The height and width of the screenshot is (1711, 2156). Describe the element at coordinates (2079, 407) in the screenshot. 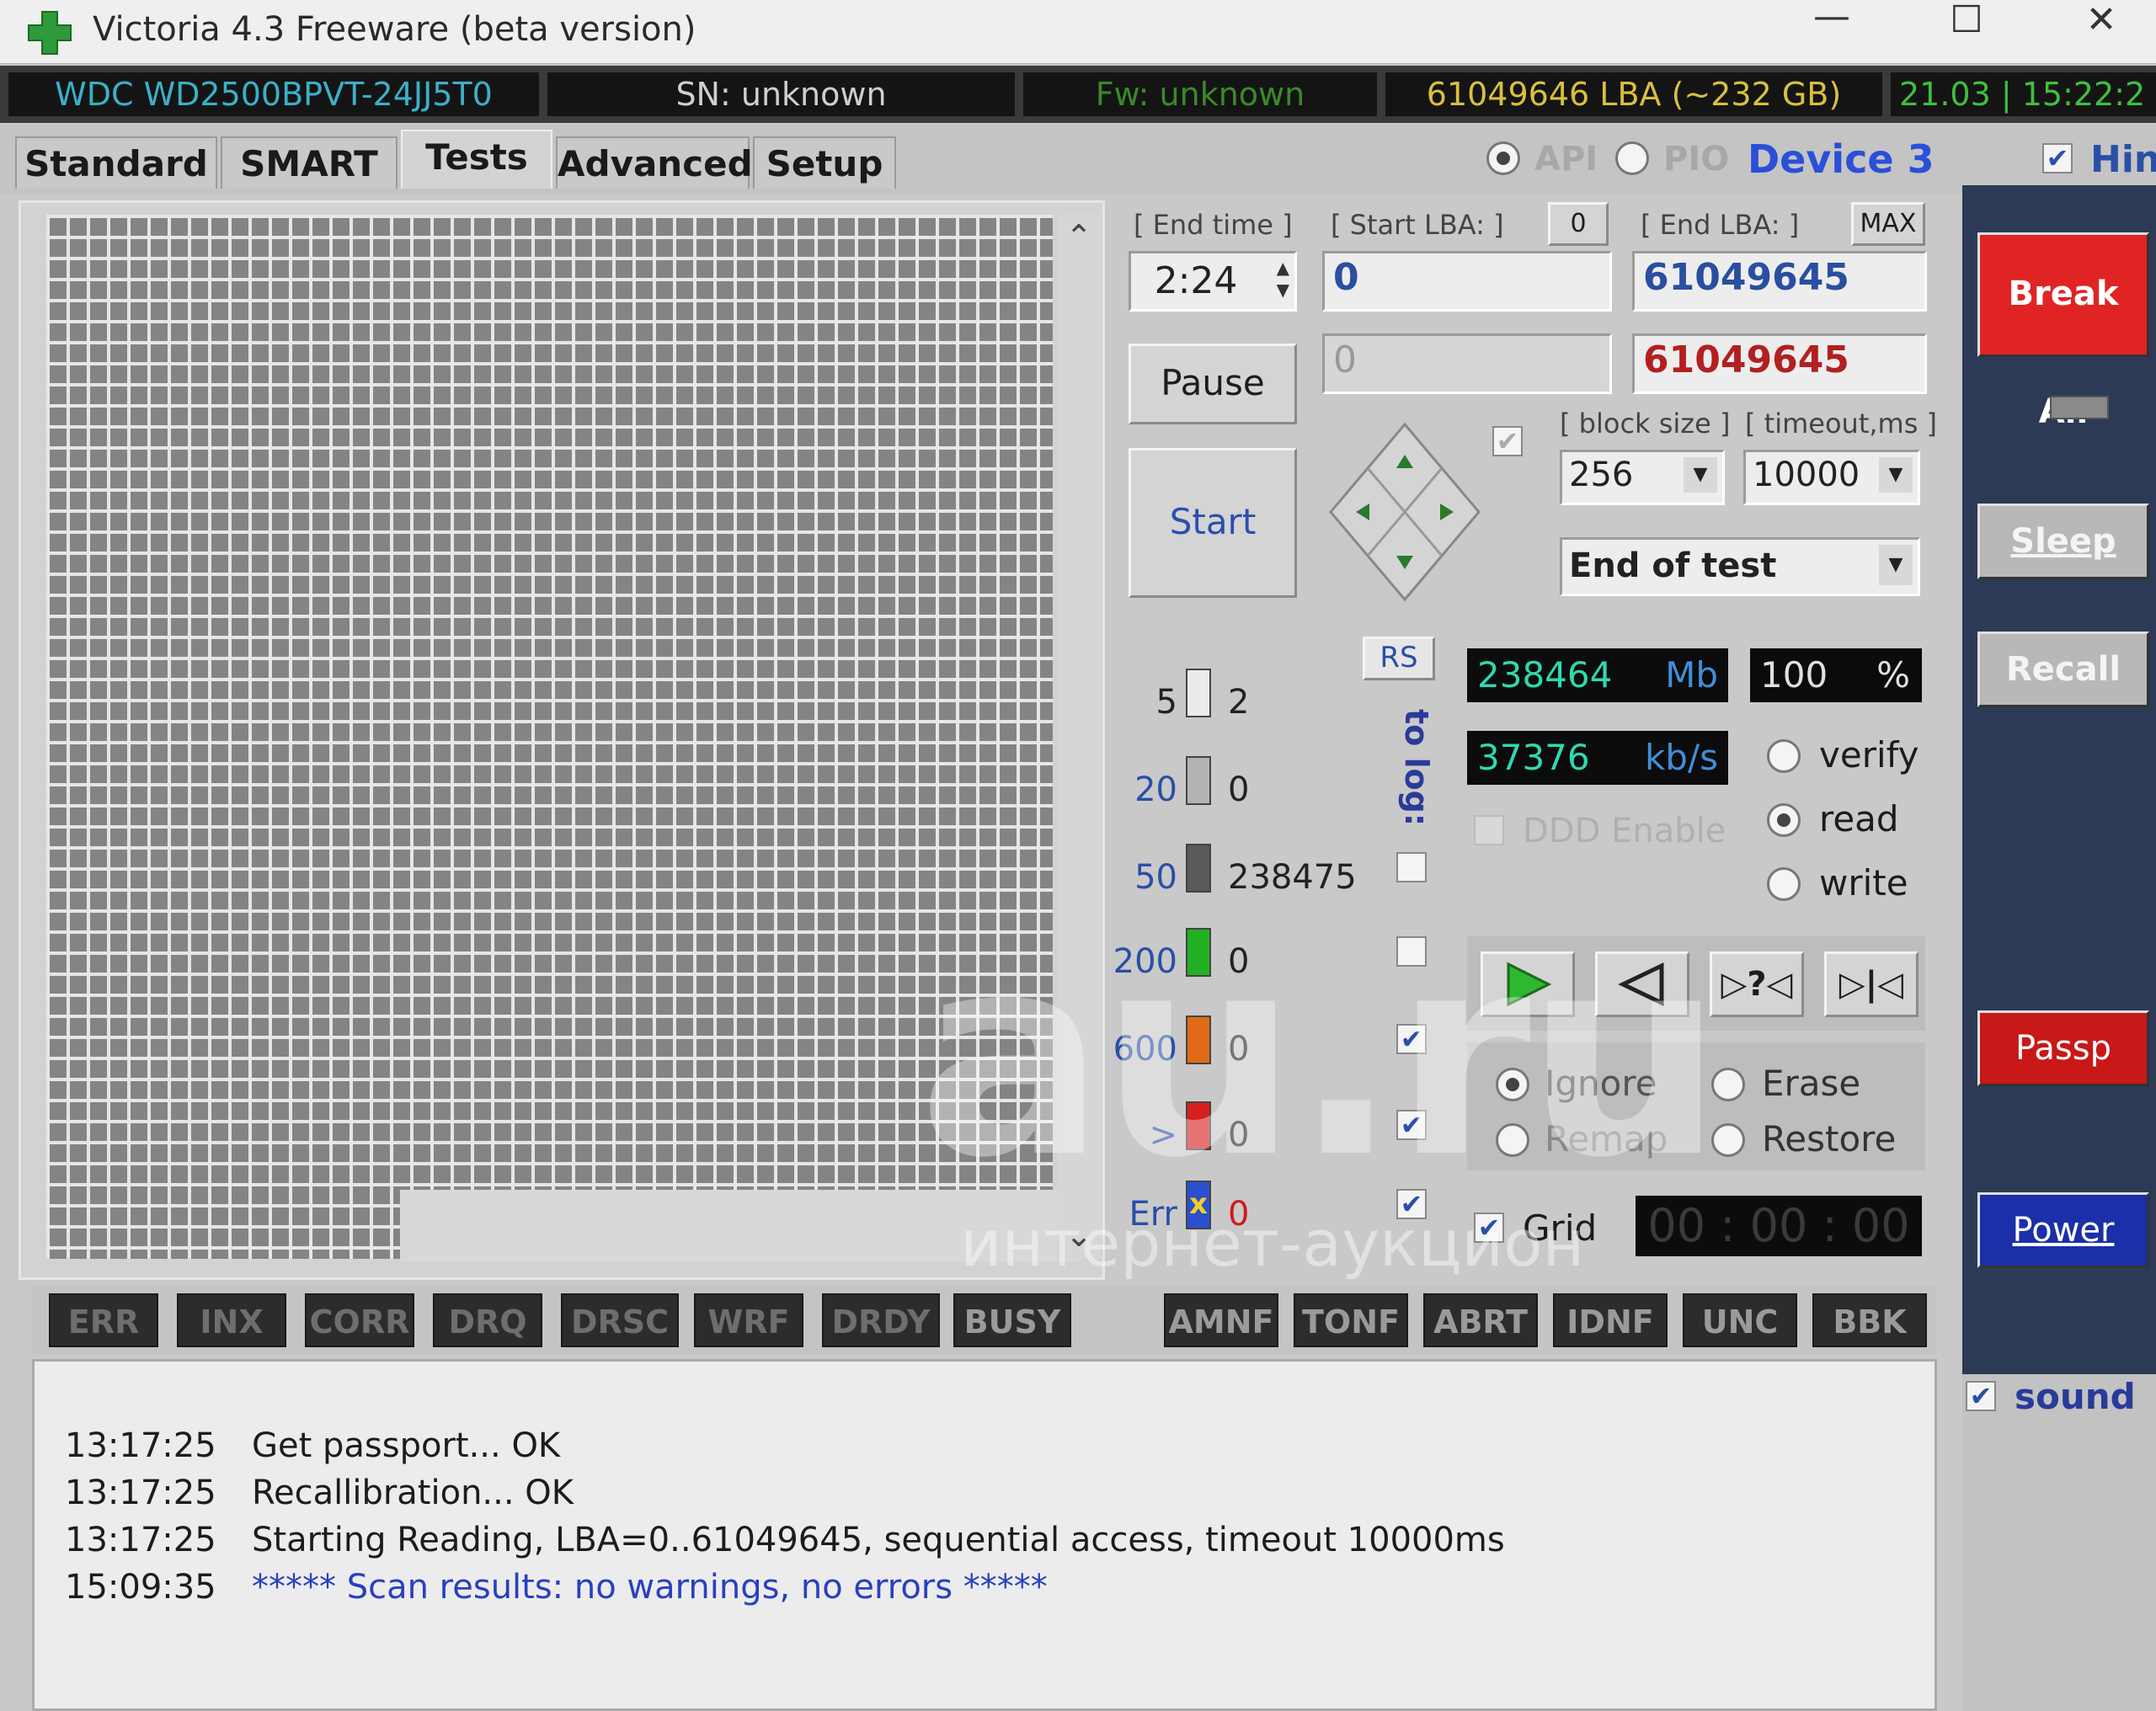

I see `indicator-led` at that location.